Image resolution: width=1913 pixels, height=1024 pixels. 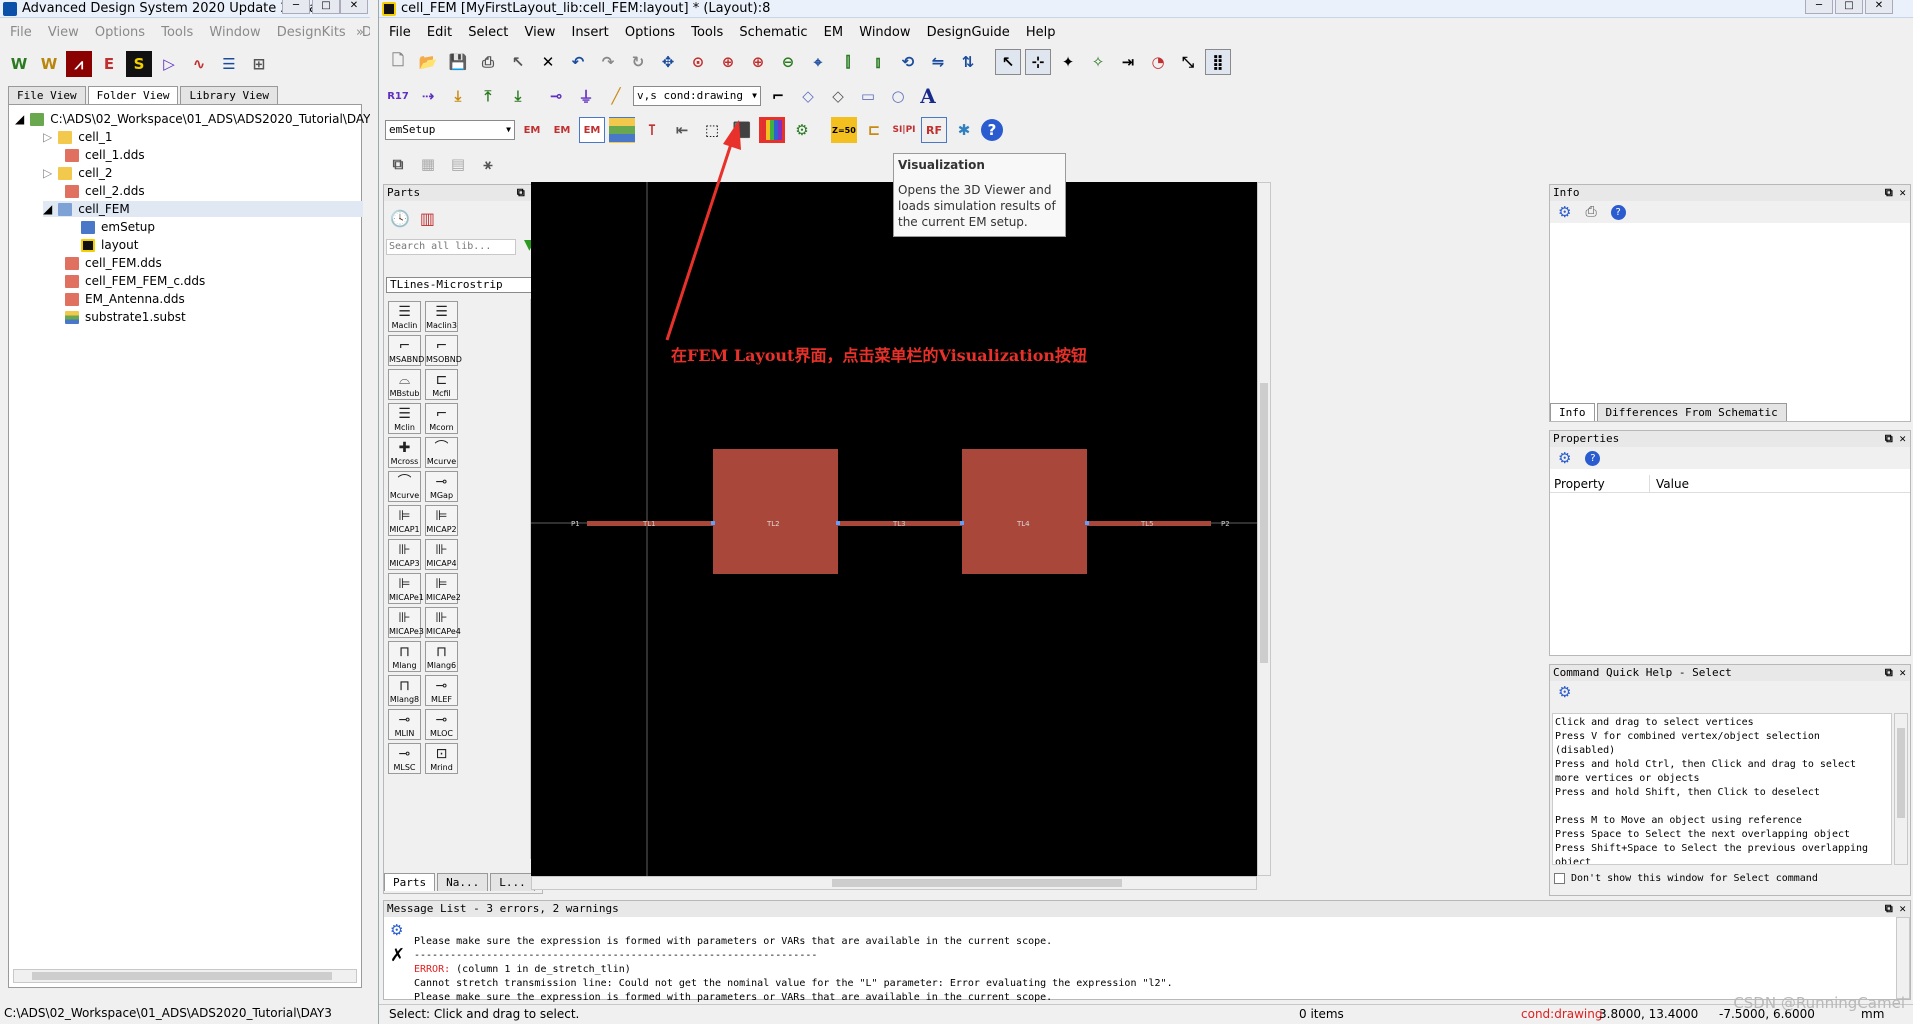 I want to click on em-simulate-icon: EM, so click(x=532, y=130).